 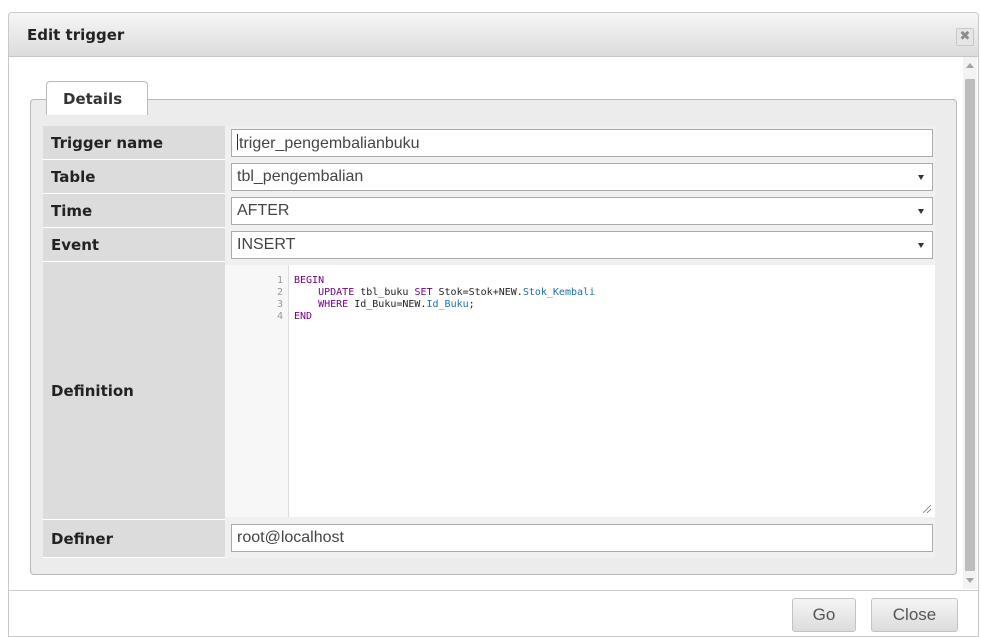 I want to click on code-line: 3 WHERE Id_Buku=NEW.Id_Buku;, so click(x=580, y=305).